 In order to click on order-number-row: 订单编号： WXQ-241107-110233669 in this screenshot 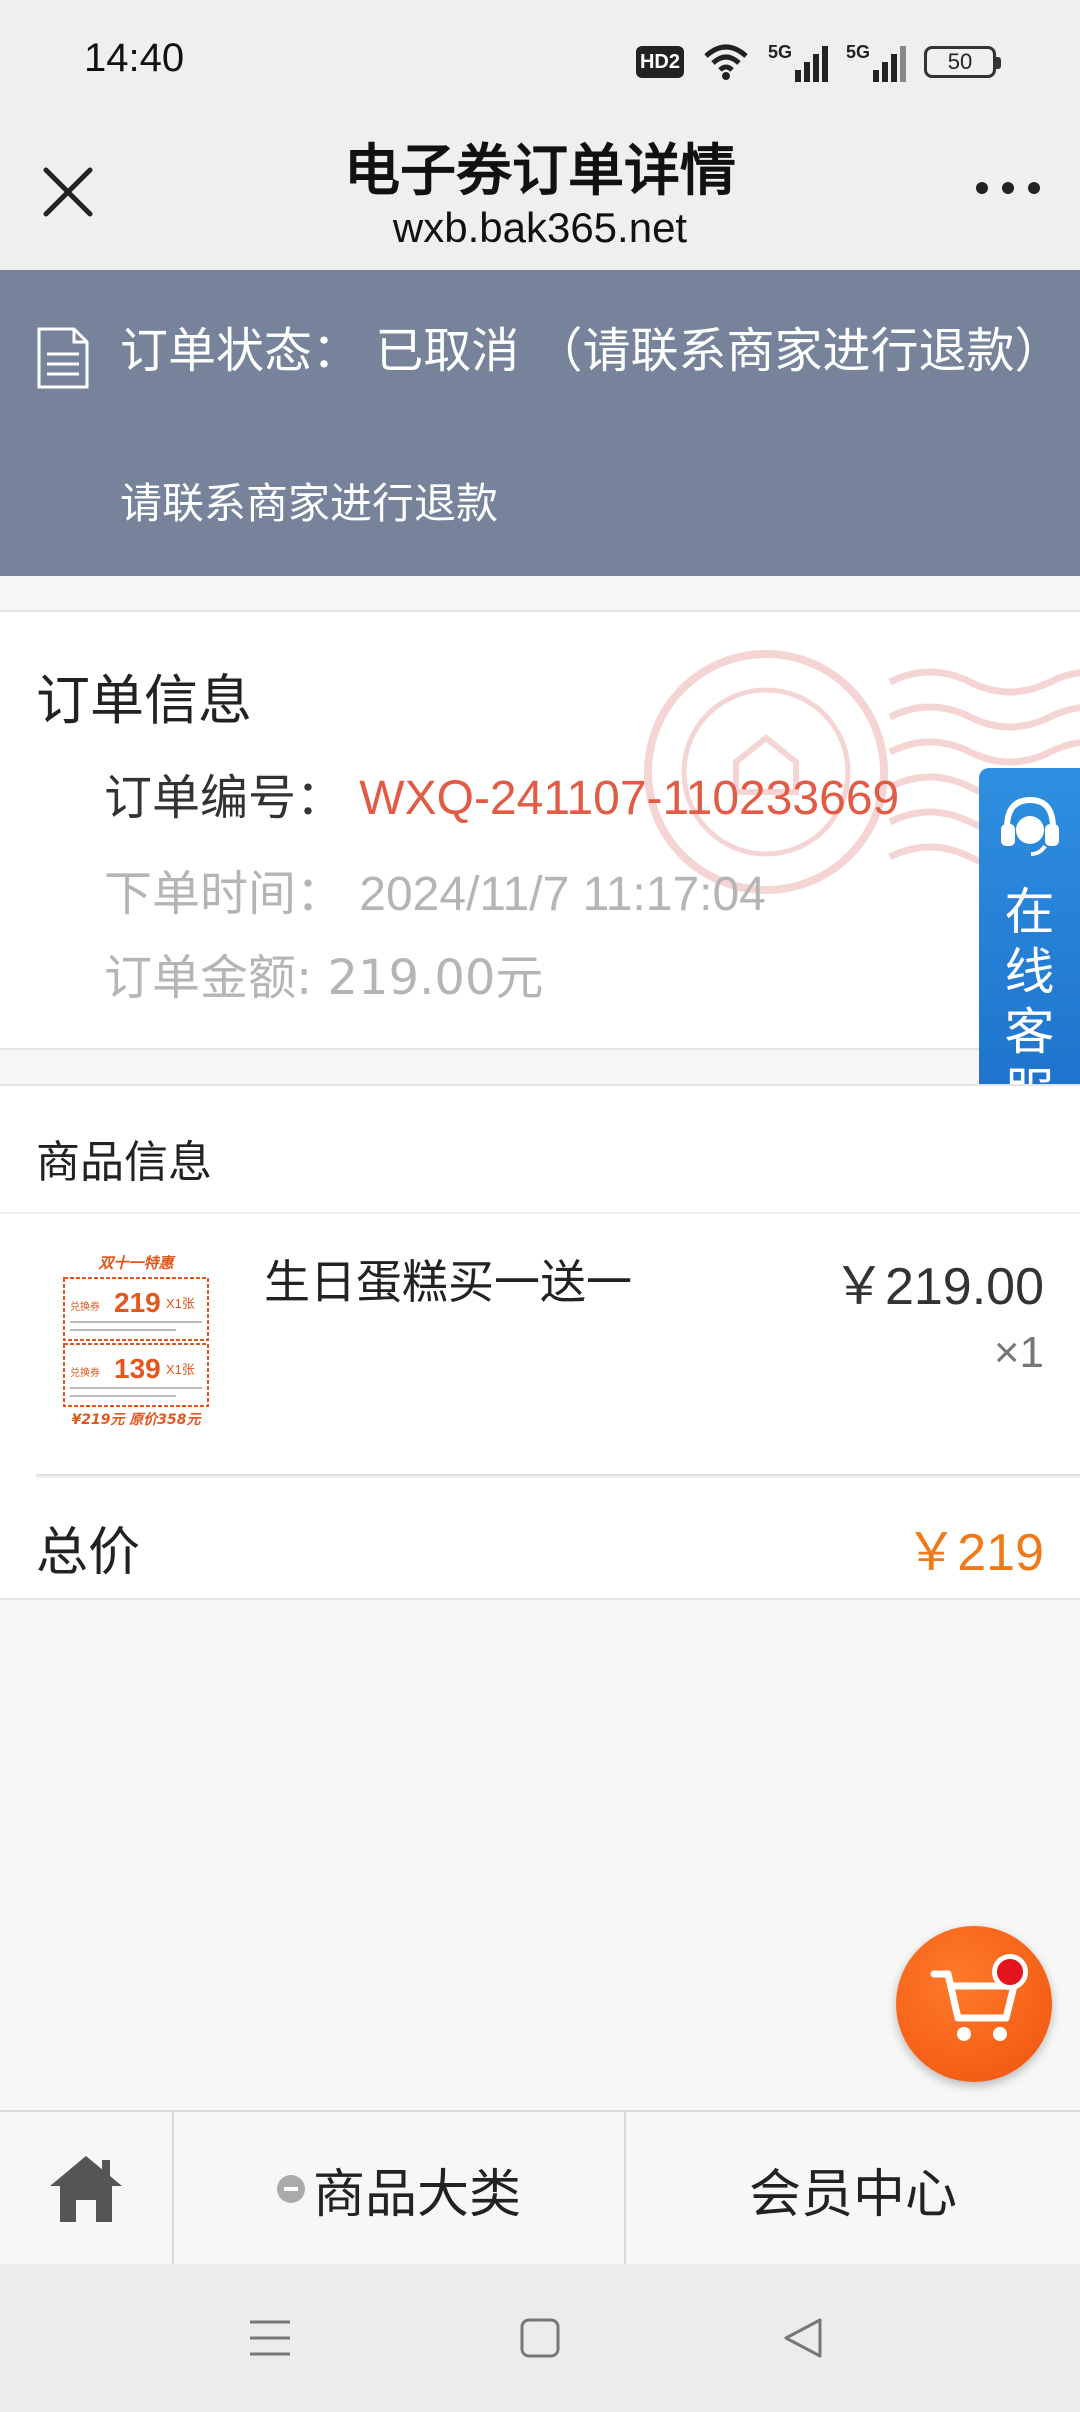, I will do `click(501, 793)`.